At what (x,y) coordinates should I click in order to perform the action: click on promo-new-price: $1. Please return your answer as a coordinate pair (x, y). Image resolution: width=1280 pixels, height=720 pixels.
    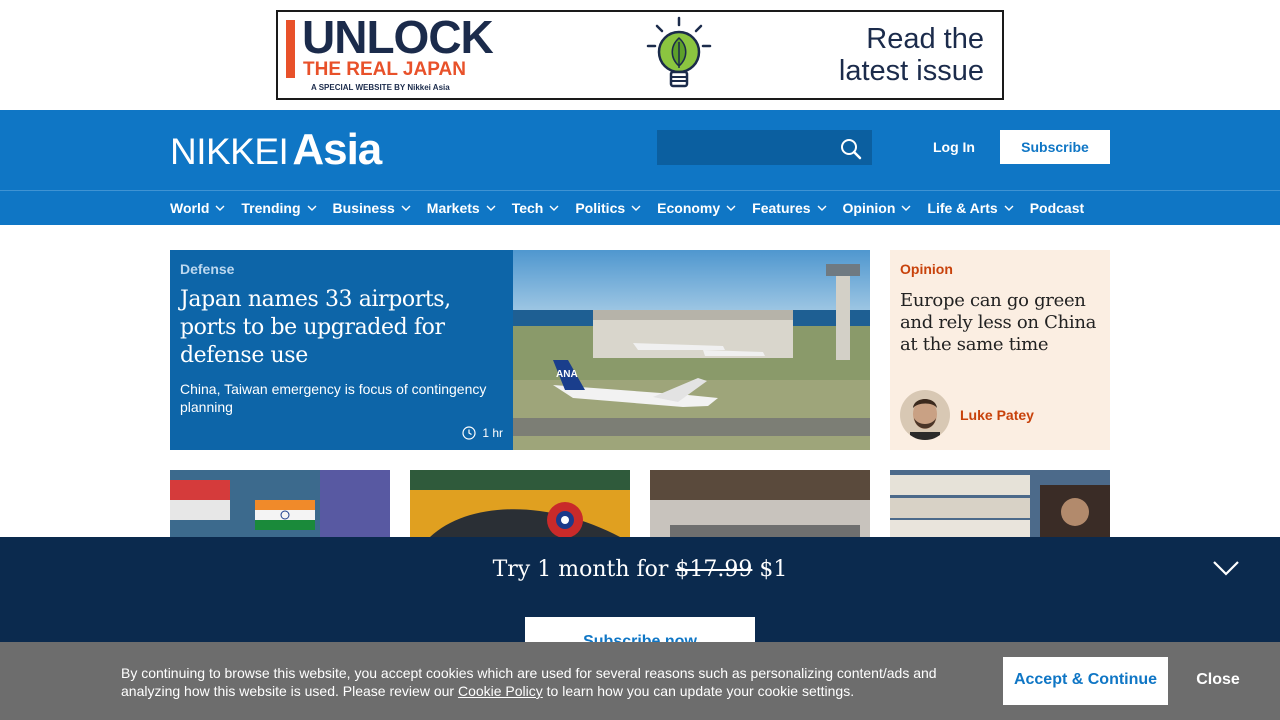
    Looking at the image, I should click on (773, 569).